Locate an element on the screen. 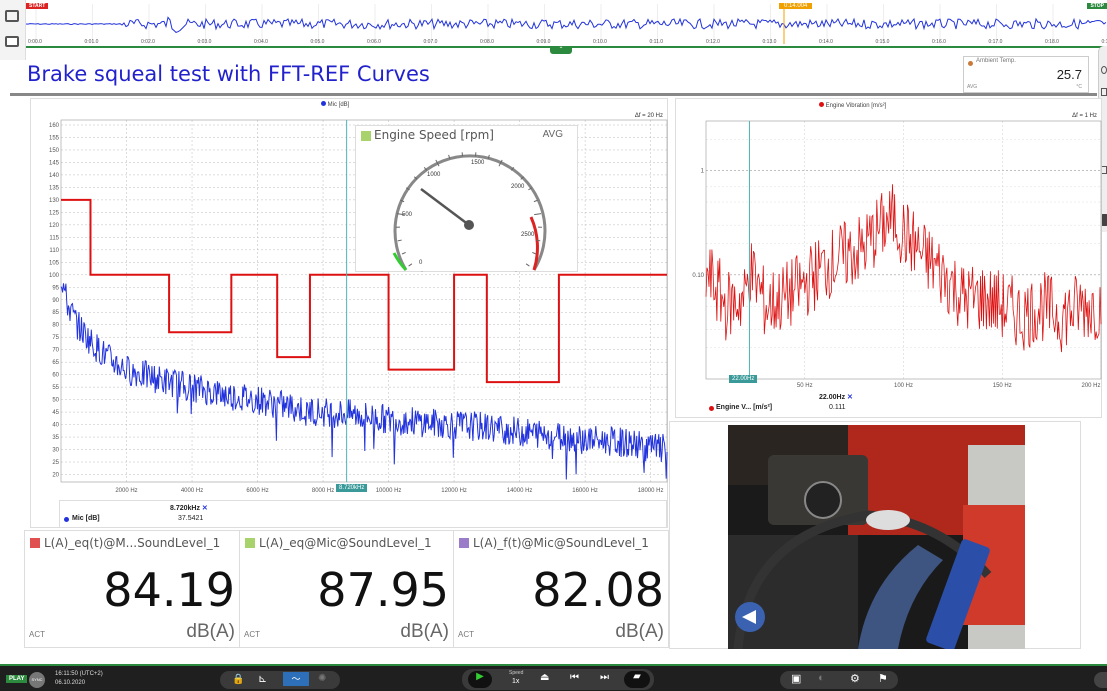  print-icon is located at coordinates (12, 41).